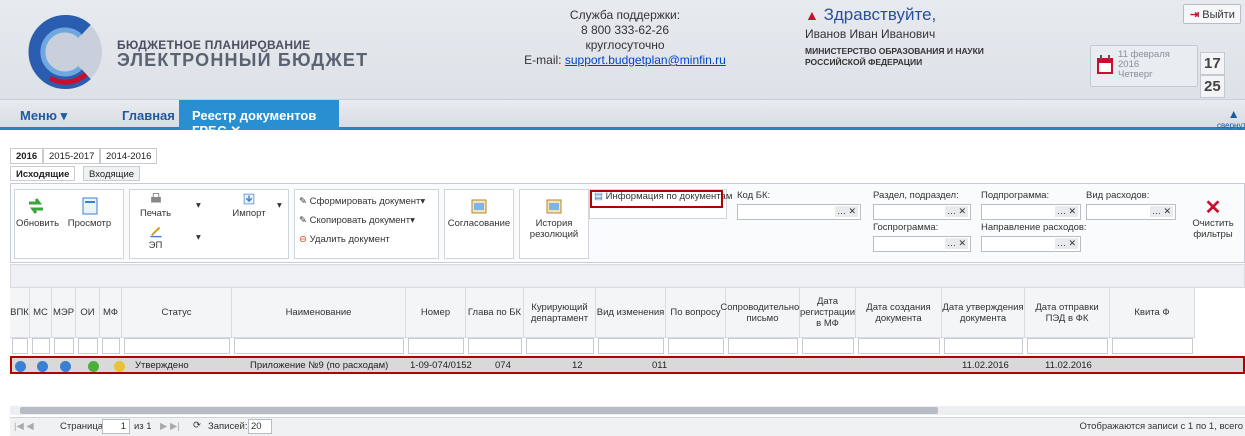  I want to click on ep-dropdown-arrow: ▾, so click(198, 237).